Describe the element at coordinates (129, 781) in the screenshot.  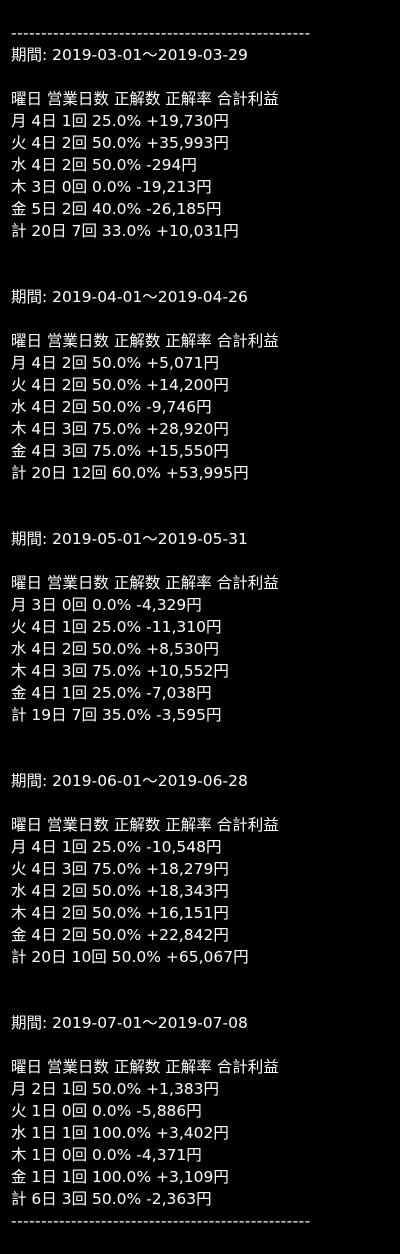
I see `period-title: 期間: 2019-06-01～2019-06-28` at that location.